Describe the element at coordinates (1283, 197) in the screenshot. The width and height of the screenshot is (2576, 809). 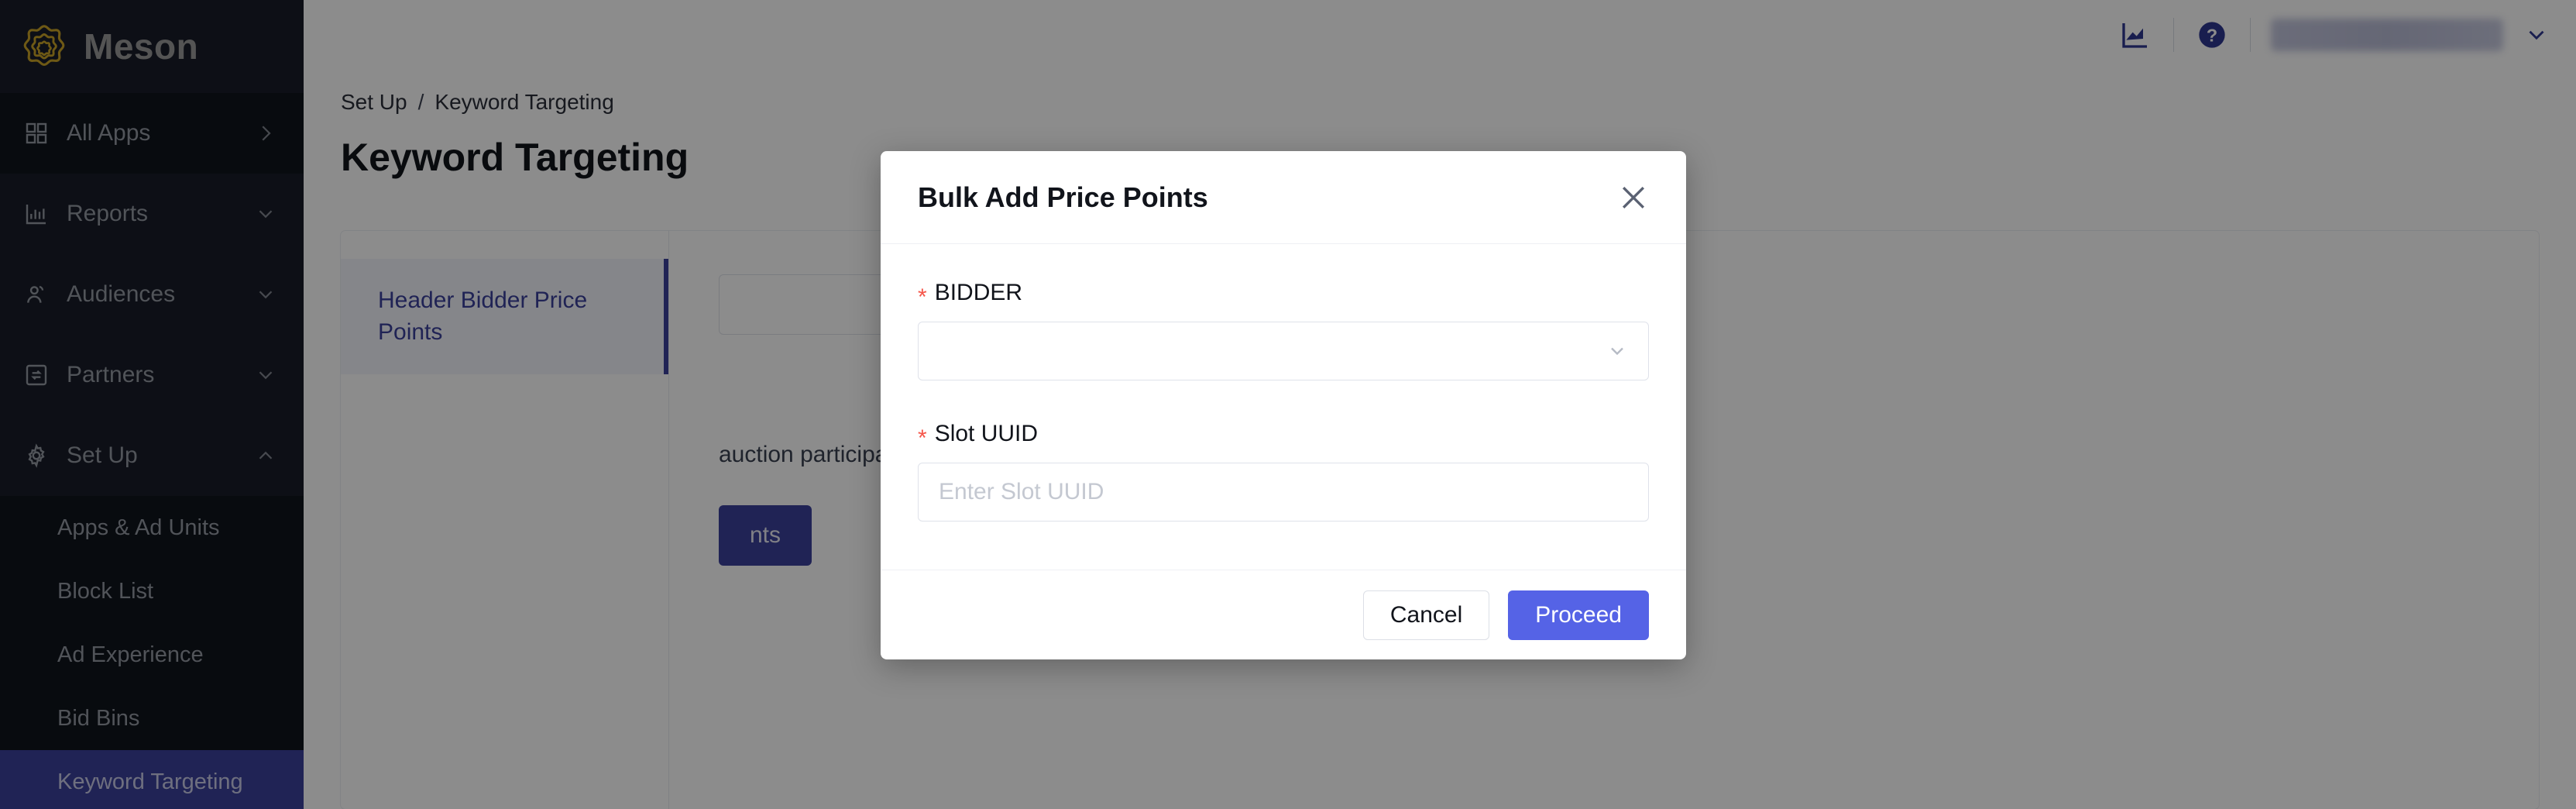
I see `dialog-header: Bulk Add Price Points` at that location.